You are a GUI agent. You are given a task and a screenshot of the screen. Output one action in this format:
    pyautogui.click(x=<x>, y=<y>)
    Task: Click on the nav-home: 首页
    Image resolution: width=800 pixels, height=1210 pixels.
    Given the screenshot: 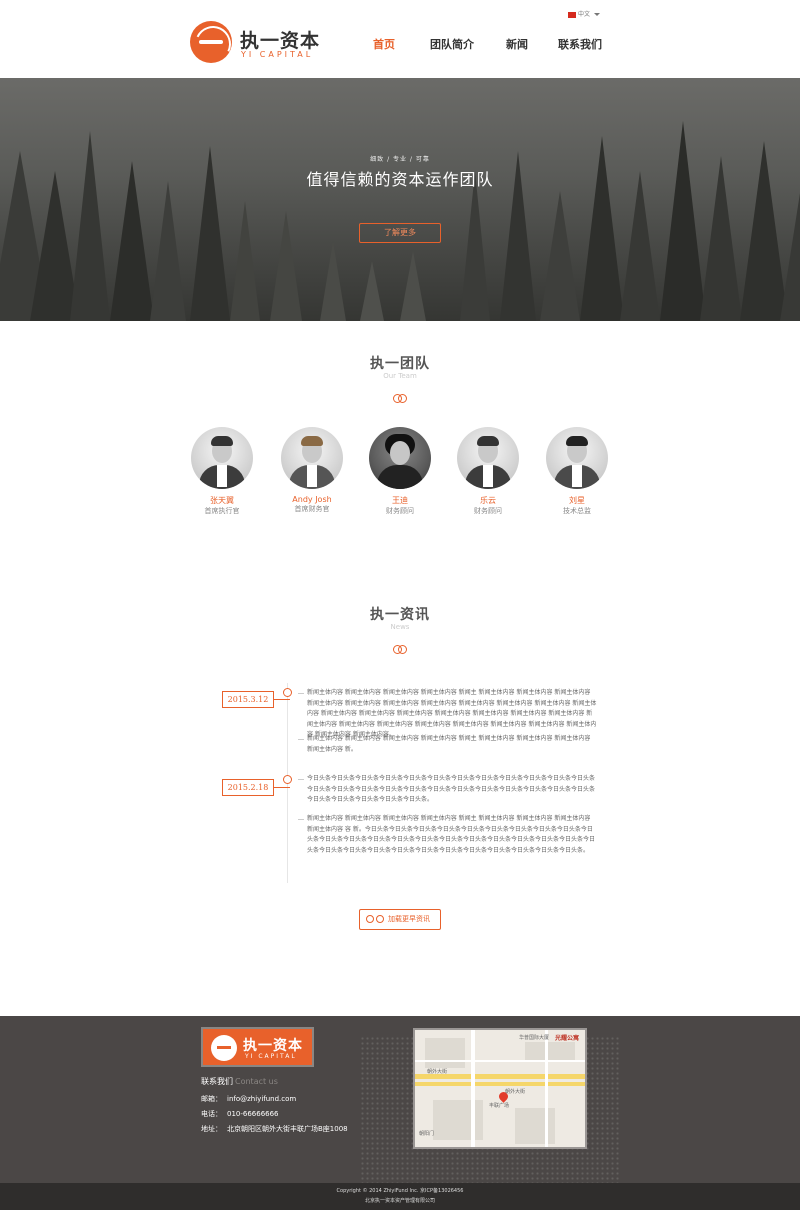 What is the action you would take?
    pyautogui.click(x=384, y=44)
    